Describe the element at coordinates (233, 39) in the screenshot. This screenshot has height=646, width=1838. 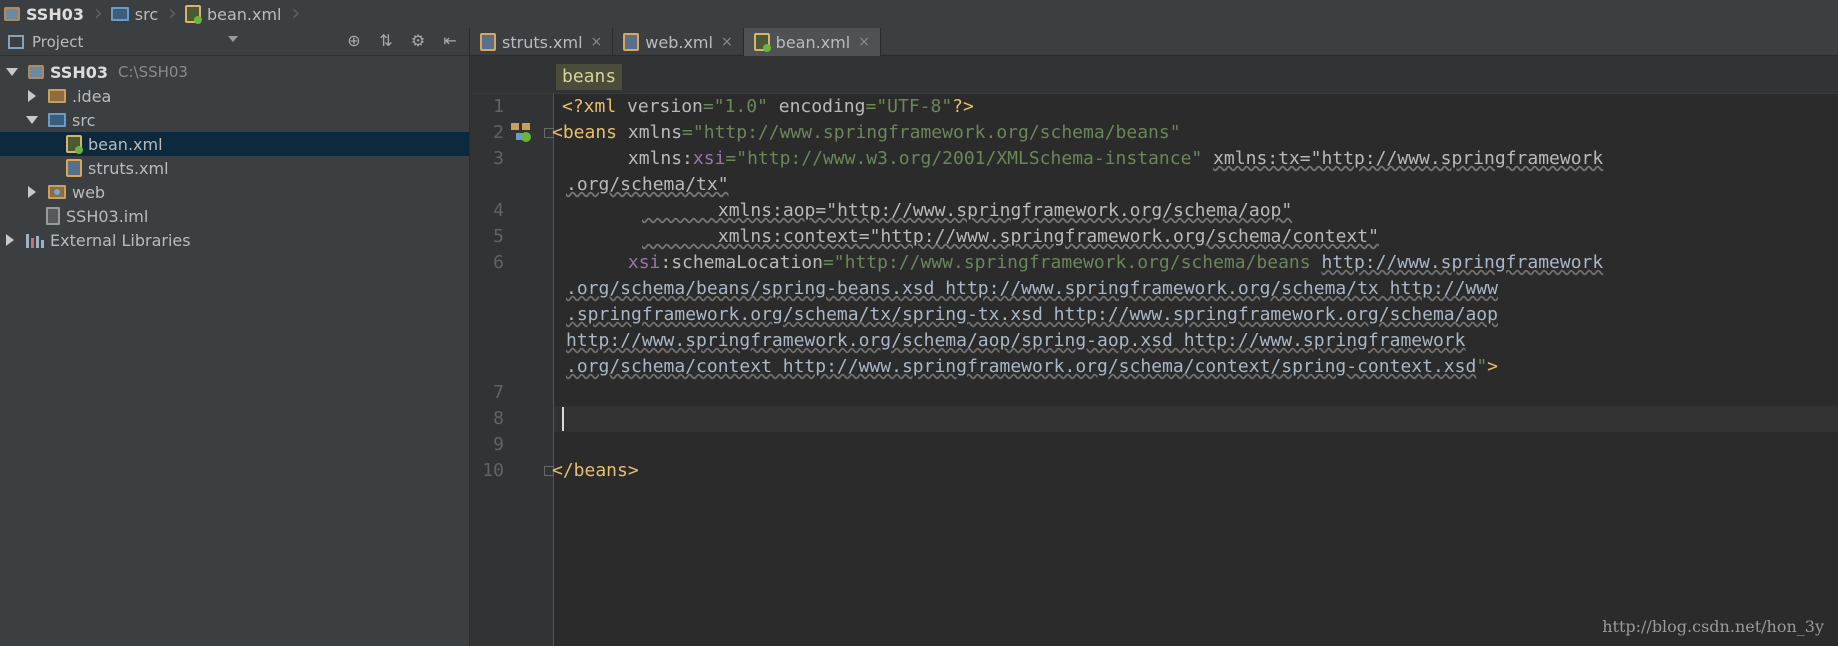
I see `chevron-down-icon` at that location.